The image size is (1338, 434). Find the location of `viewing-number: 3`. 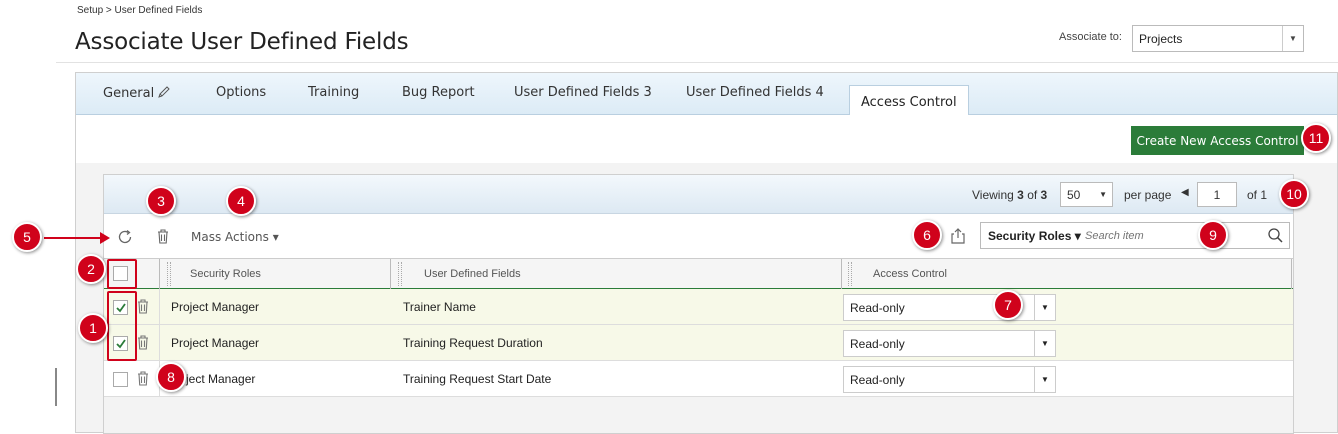

viewing-number: 3 is located at coordinates (1020, 195).